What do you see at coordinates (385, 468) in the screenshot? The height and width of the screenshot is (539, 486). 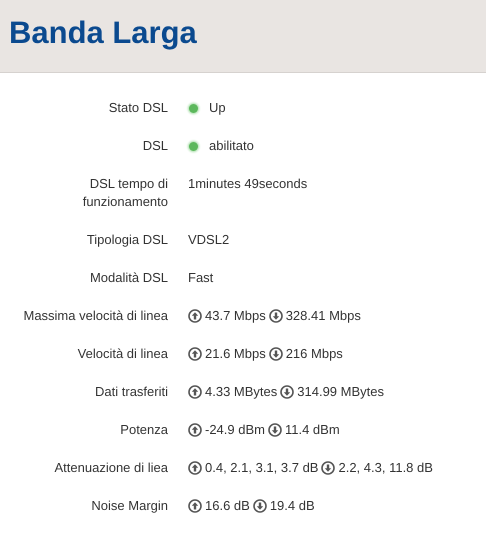 I see `download-value: 2.2, 4.3, 11.8 dB` at bounding box center [385, 468].